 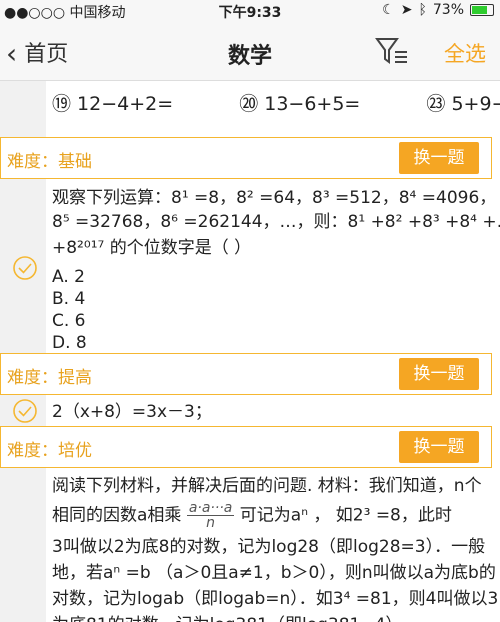 I want to click on question-line: 阅读下列材料，并解决后面的问题. 材料：我们知道，n个, so click(x=267, y=486).